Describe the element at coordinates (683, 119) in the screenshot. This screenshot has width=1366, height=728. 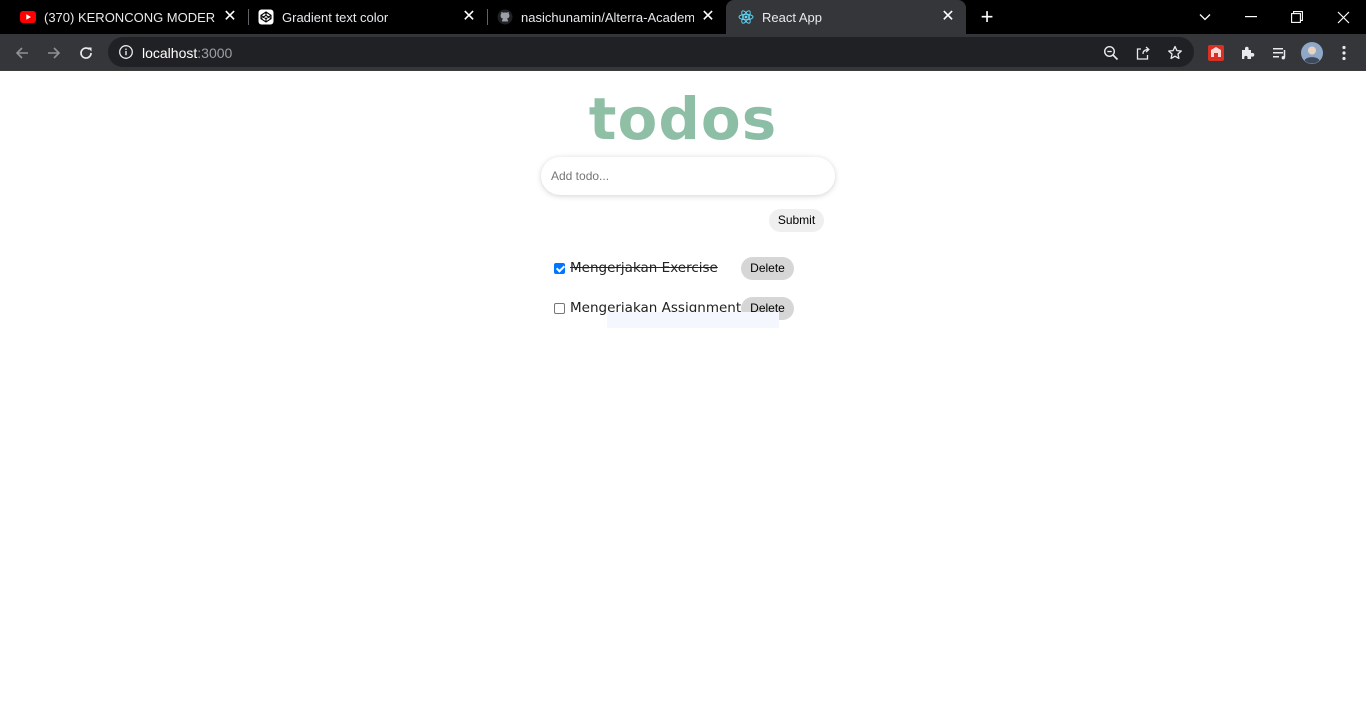
I see `app-title: todos` at that location.